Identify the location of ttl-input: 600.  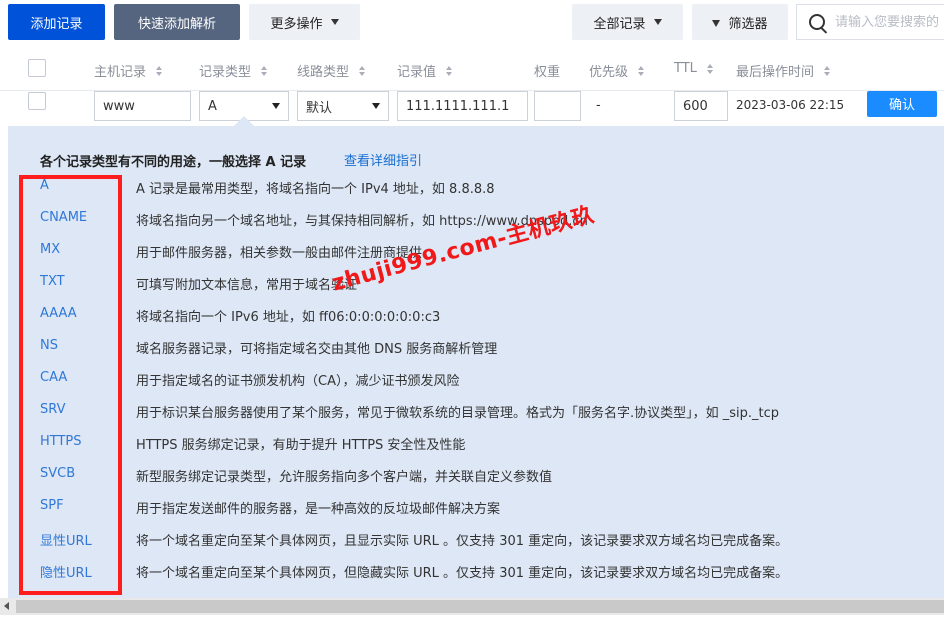
(701, 106).